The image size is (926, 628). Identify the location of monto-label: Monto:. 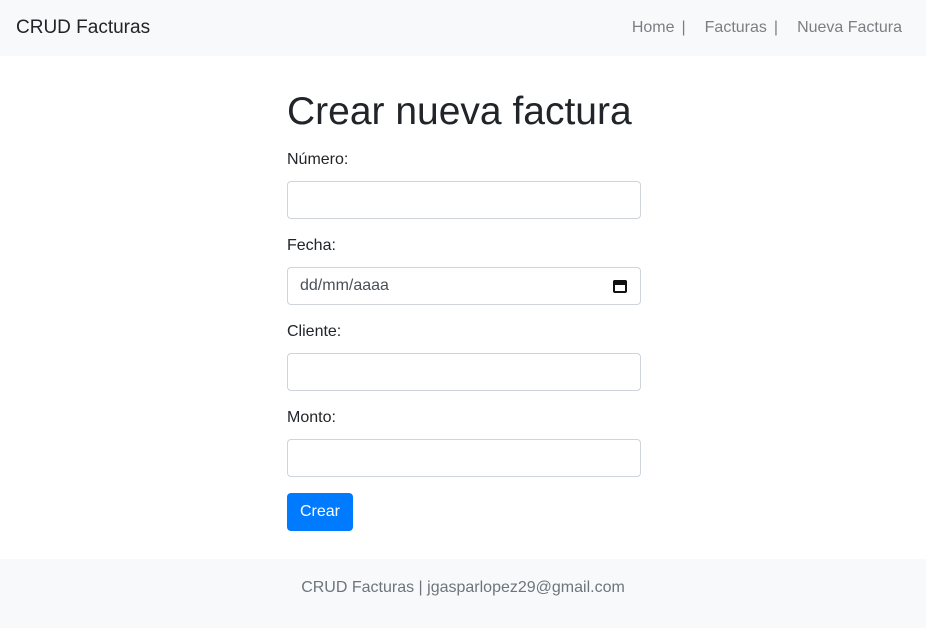
(311, 417).